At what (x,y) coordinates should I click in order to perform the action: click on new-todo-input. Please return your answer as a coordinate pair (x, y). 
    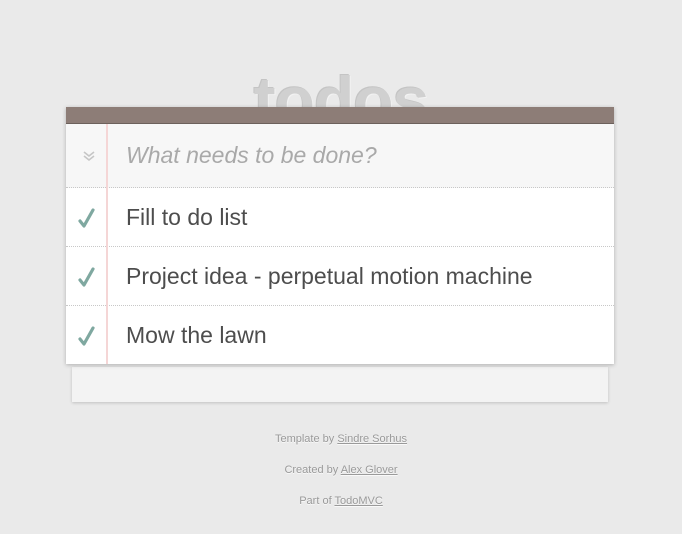
    Looking at the image, I should click on (361, 155).